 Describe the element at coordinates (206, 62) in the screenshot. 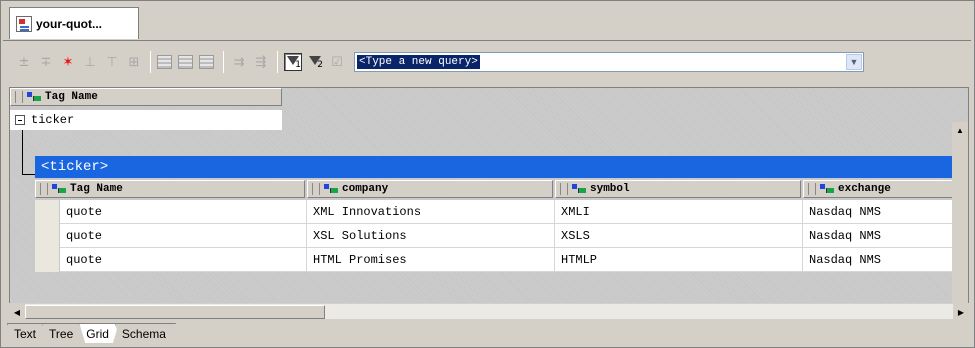

I see `grid-delete-column-icon` at that location.